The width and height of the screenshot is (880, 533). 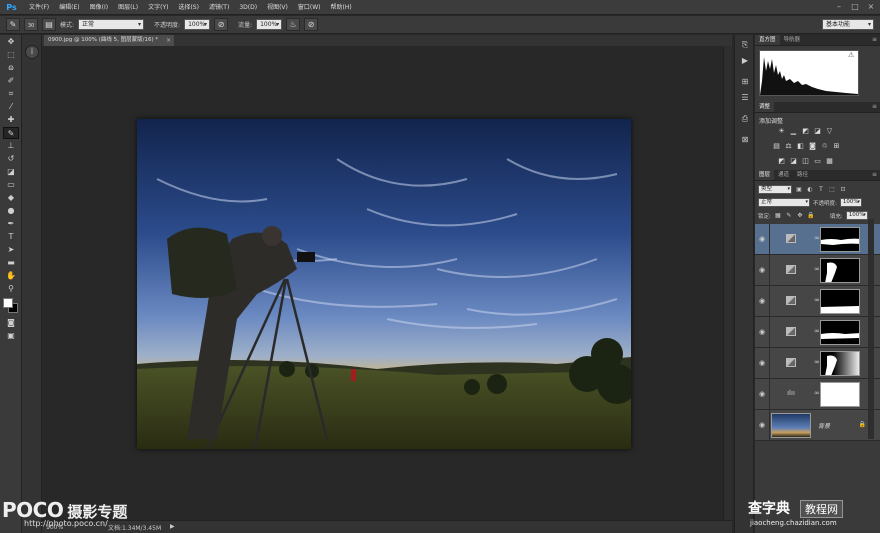 I want to click on color-lookup-icon: ⊞, so click(x=836, y=146).